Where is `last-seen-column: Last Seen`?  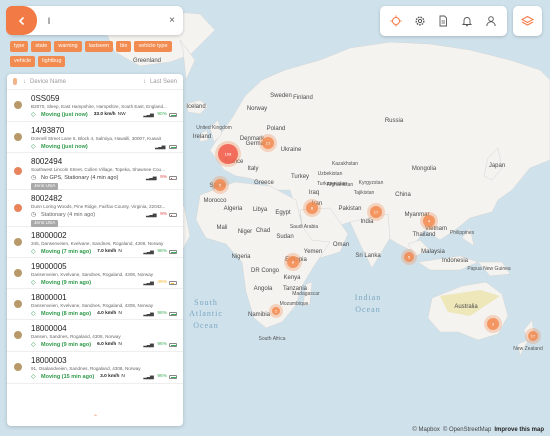 last-seen-column: Last Seen is located at coordinates (163, 82).